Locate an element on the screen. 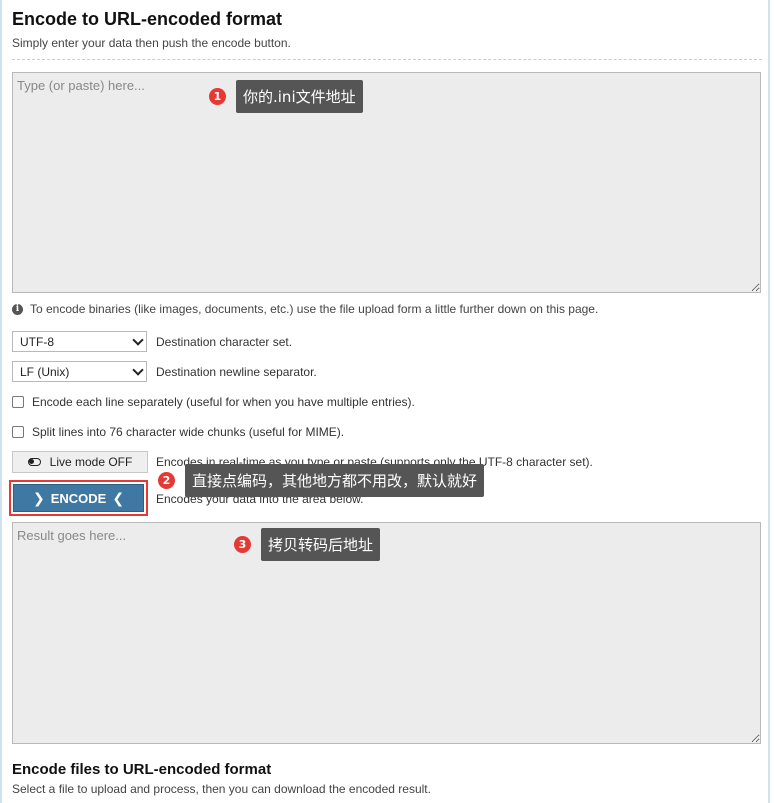 This screenshot has width=774, height=803. each-line-checkbox is located at coordinates (18, 402).